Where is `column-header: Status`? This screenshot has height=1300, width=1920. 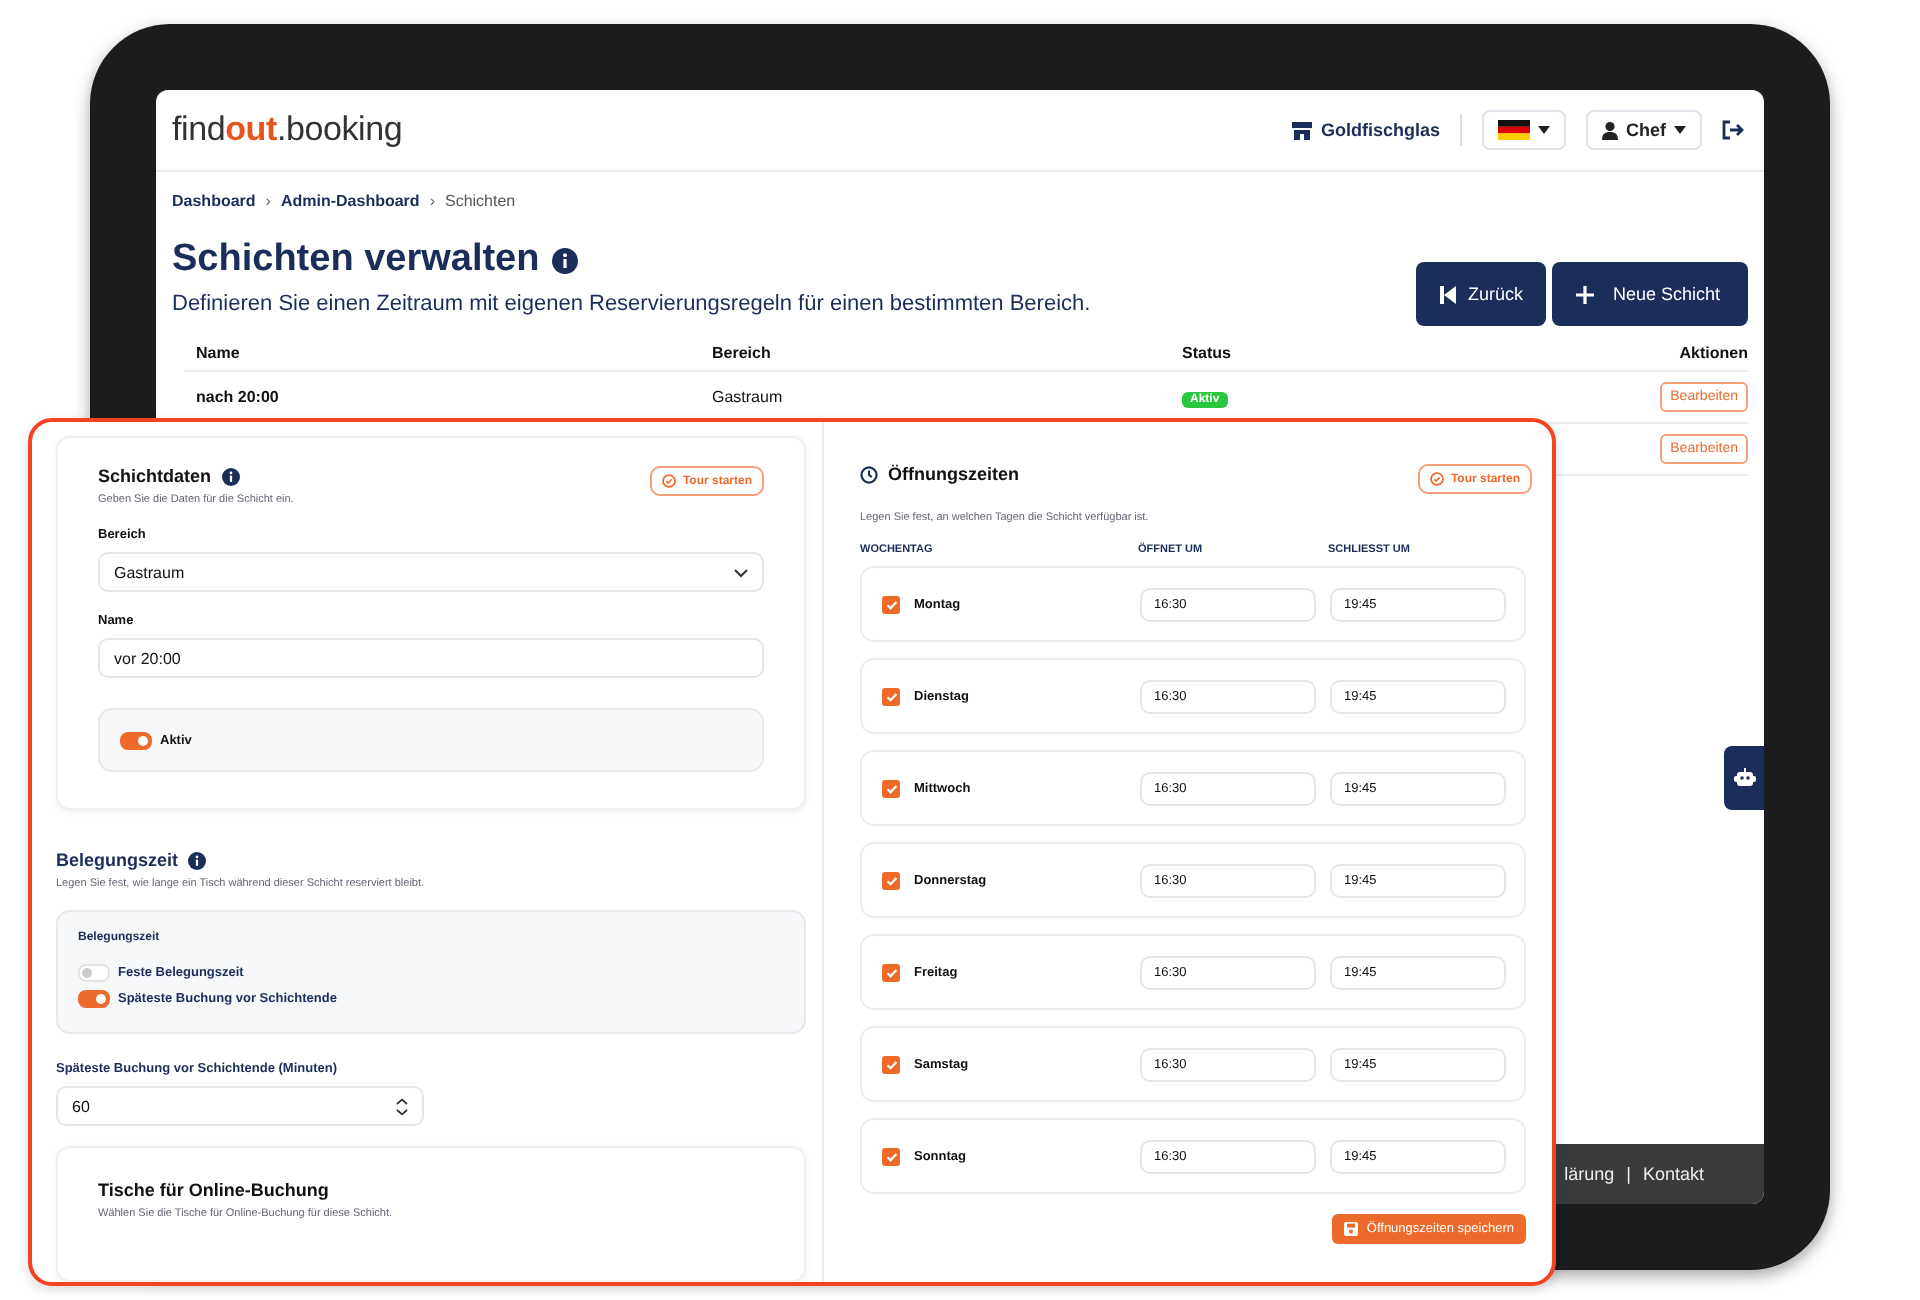 column-header: Status is located at coordinates (1207, 353).